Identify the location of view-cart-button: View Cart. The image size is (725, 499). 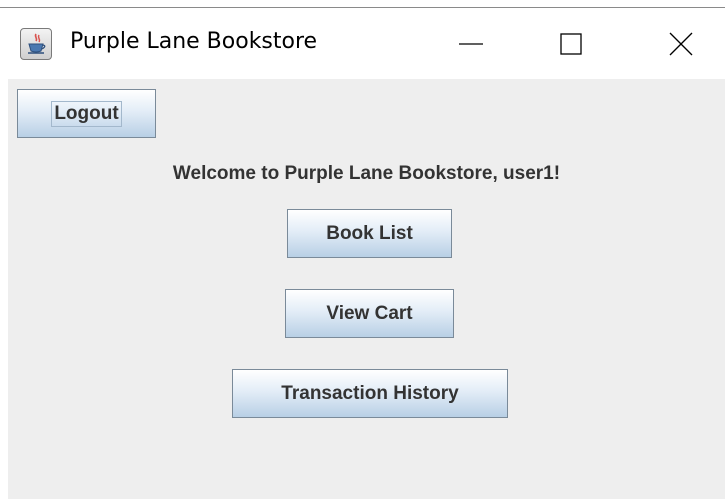
(369, 313).